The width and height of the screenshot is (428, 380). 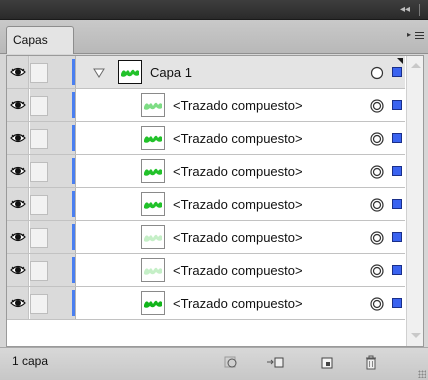 I want to click on clipping-mask-icon, so click(x=231, y=362).